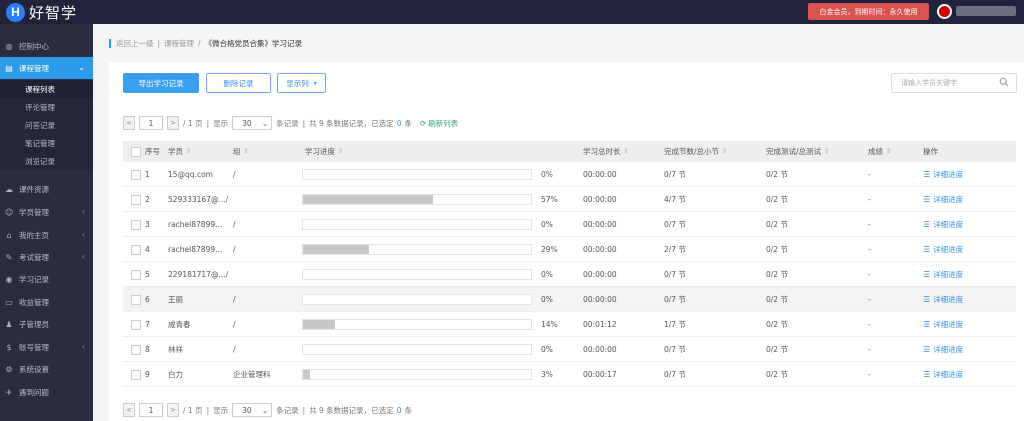 The width and height of the screenshot is (1024, 421). I want to click on select-all-checkbox, so click(136, 151).